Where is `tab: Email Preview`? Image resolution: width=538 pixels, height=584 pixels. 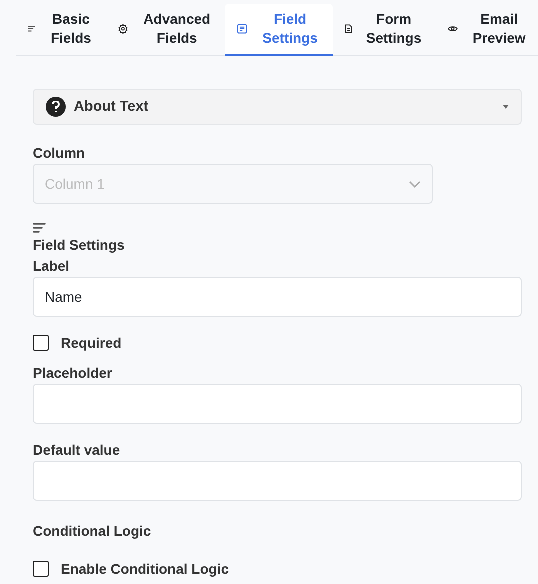
tab: Email Preview is located at coordinates (487, 30).